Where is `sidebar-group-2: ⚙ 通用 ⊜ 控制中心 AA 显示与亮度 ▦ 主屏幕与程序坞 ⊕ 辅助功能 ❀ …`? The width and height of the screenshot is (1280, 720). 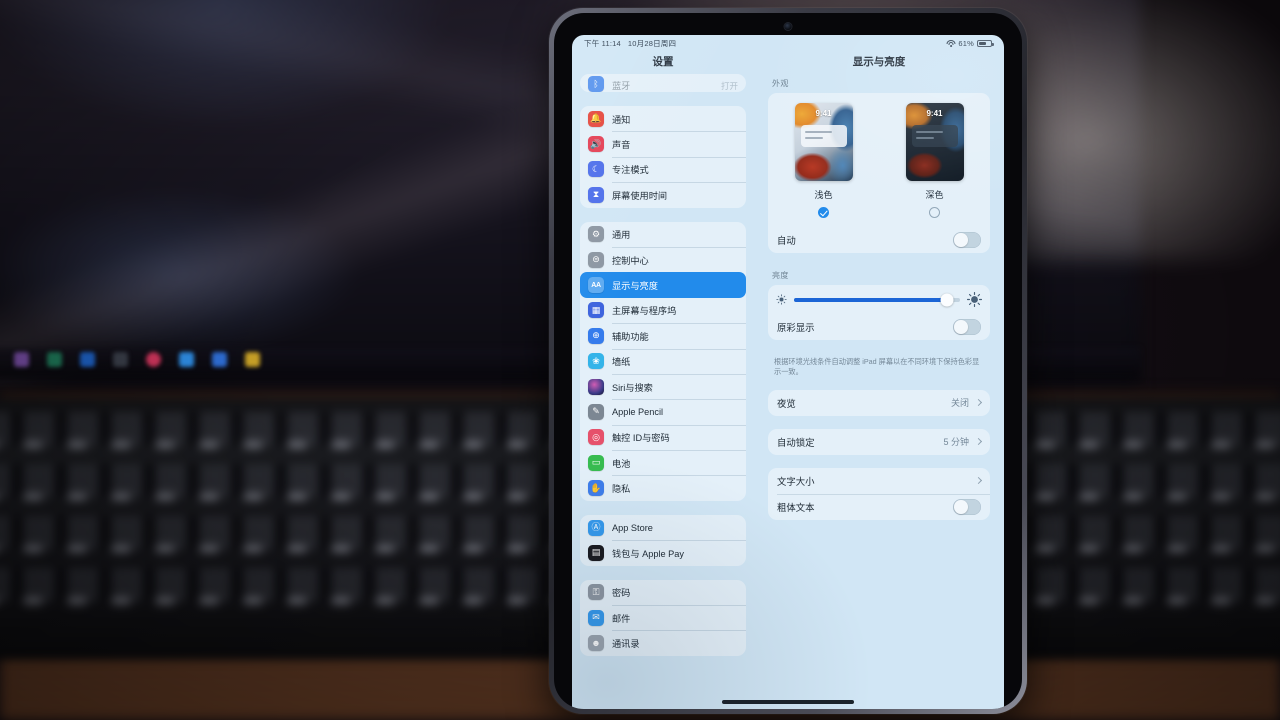
sidebar-group-2: ⚙ 通用 ⊜ 控制中心 AA 显示与亮度 ▦ 主屏幕与程序坞 ⊕ 辅助功能 ❀ … is located at coordinates (663, 361).